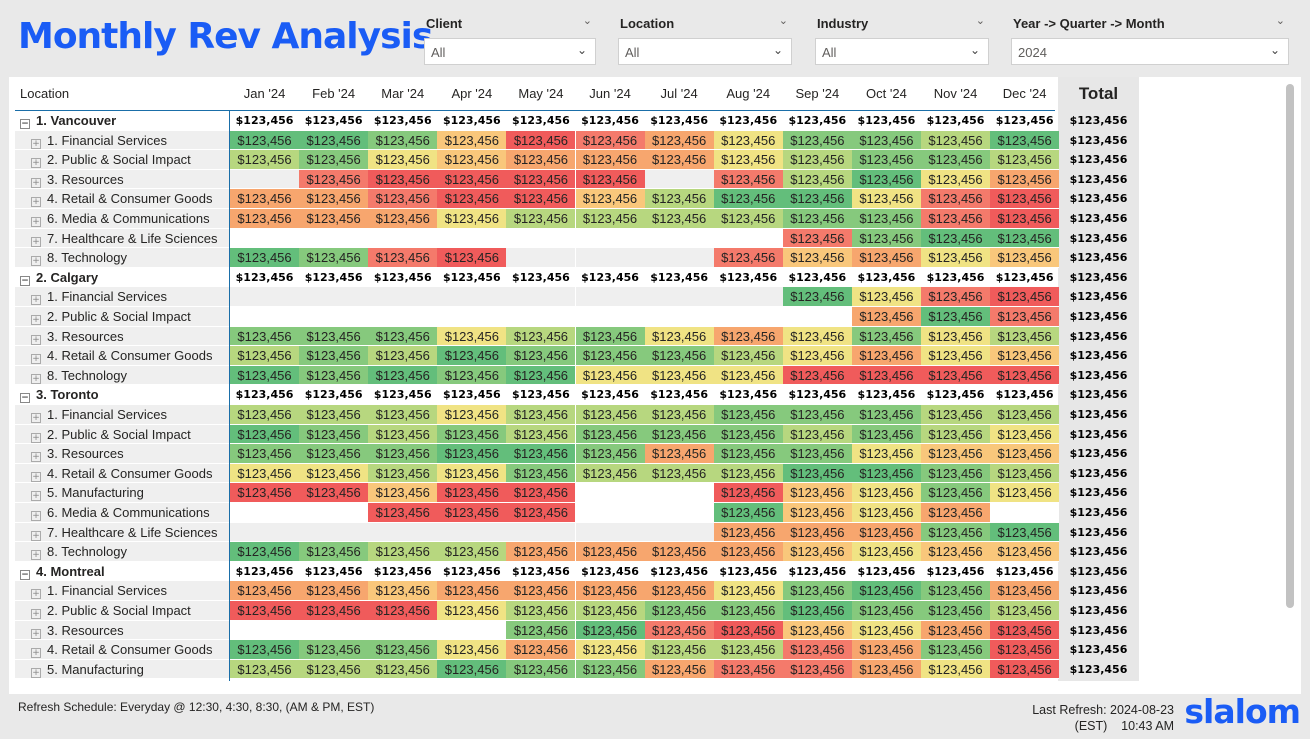  I want to click on slicer-date-label: Year -> Quarter -> Month, so click(1089, 23).